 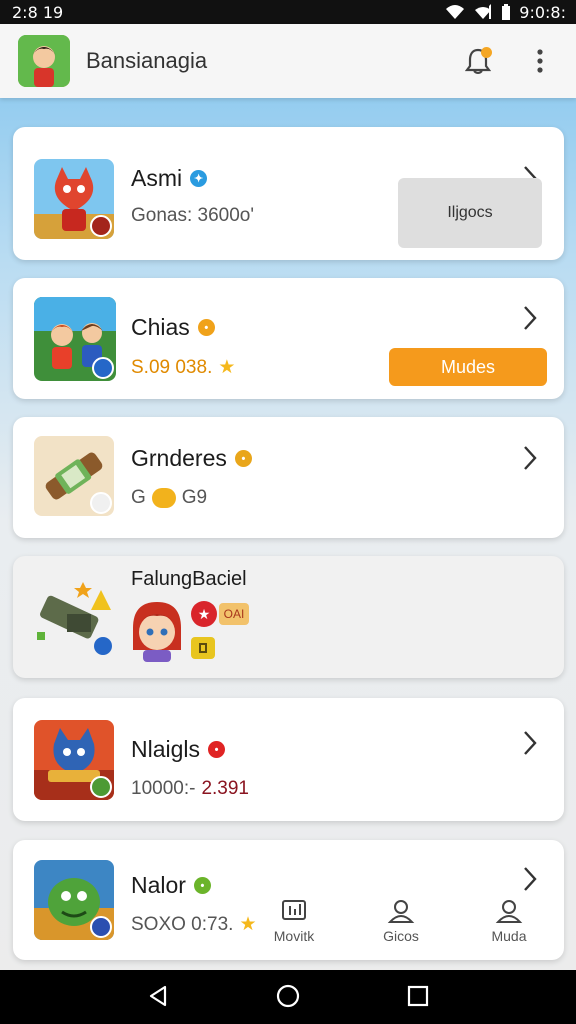 What do you see at coordinates (191, 458) in the screenshot?
I see `item-title: Grnderes •` at bounding box center [191, 458].